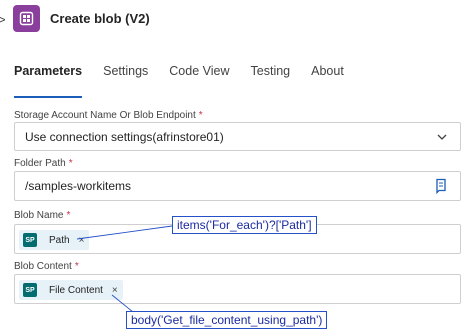 The image size is (474, 331). Describe the element at coordinates (105, 115) in the screenshot. I see `storage-account-label-text: Storage Account Name Or Blob Endpoint` at that location.